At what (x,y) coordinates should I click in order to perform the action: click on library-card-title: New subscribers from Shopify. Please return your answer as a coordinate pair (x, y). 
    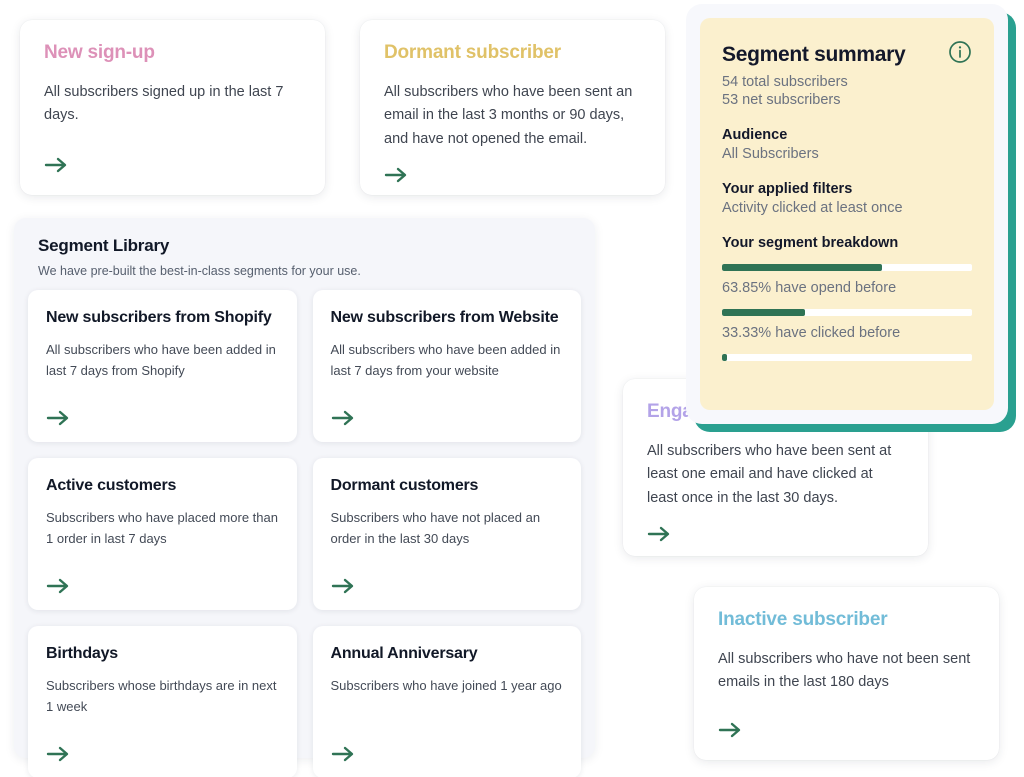
    Looking at the image, I should click on (159, 317).